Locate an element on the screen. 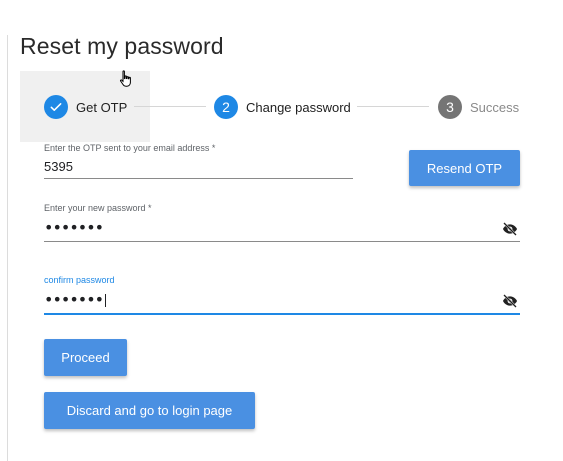  confirm-password-input: ••••••• is located at coordinates (75, 299).